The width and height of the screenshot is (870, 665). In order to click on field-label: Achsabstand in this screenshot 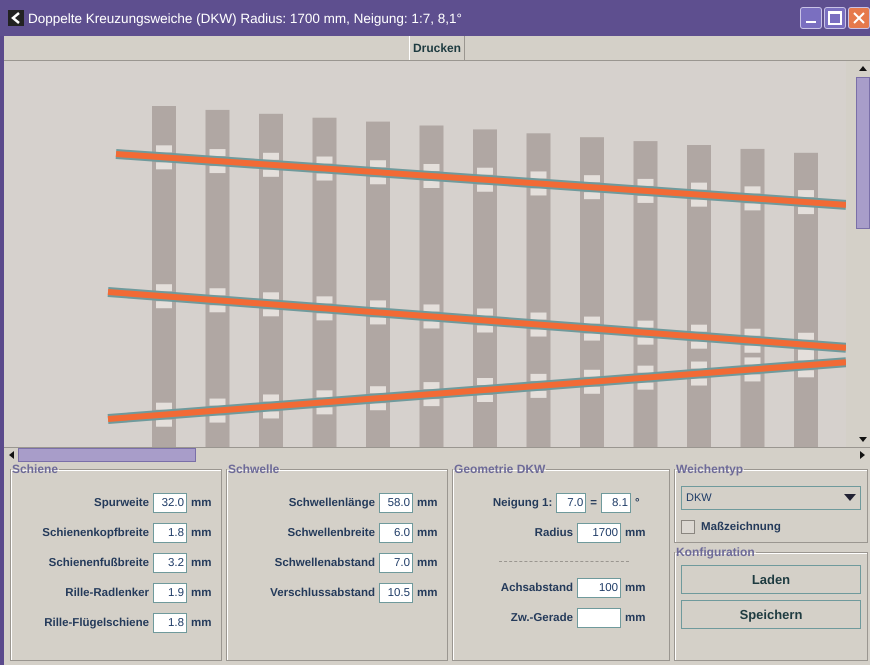, I will do `click(536, 588)`.